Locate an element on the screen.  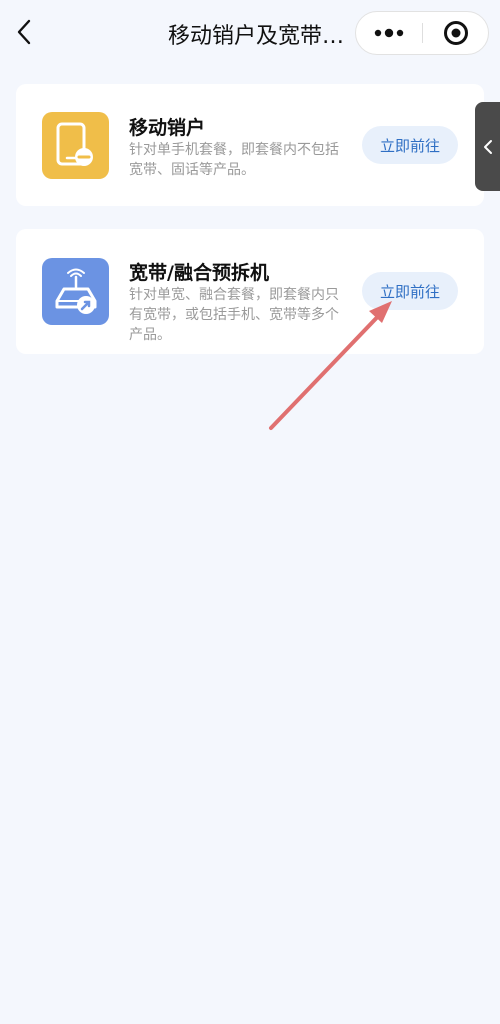
card-title: 宽带/融合预拆机 is located at coordinates (199, 273).